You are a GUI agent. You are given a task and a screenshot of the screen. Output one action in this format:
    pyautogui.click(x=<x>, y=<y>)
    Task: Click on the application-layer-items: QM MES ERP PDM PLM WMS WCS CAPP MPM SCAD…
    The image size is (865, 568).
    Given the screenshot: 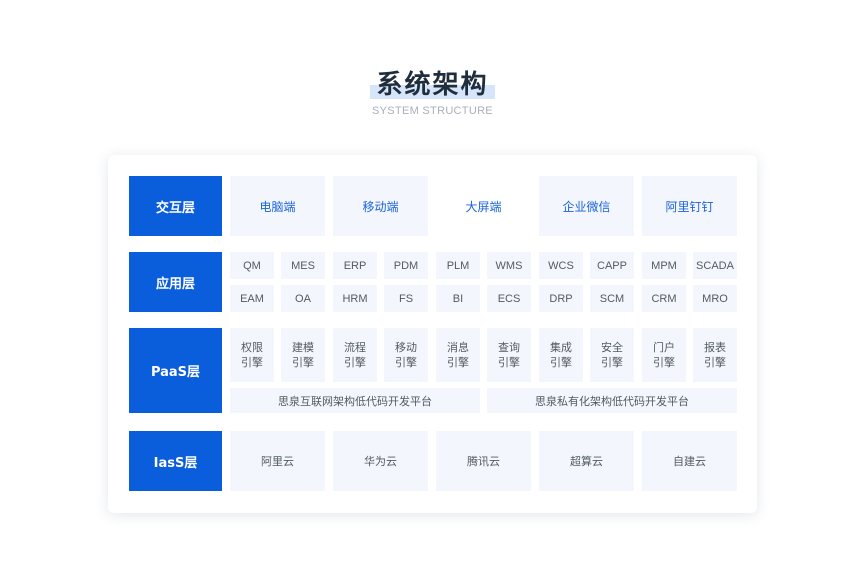 What is the action you would take?
    pyautogui.click(x=483, y=282)
    